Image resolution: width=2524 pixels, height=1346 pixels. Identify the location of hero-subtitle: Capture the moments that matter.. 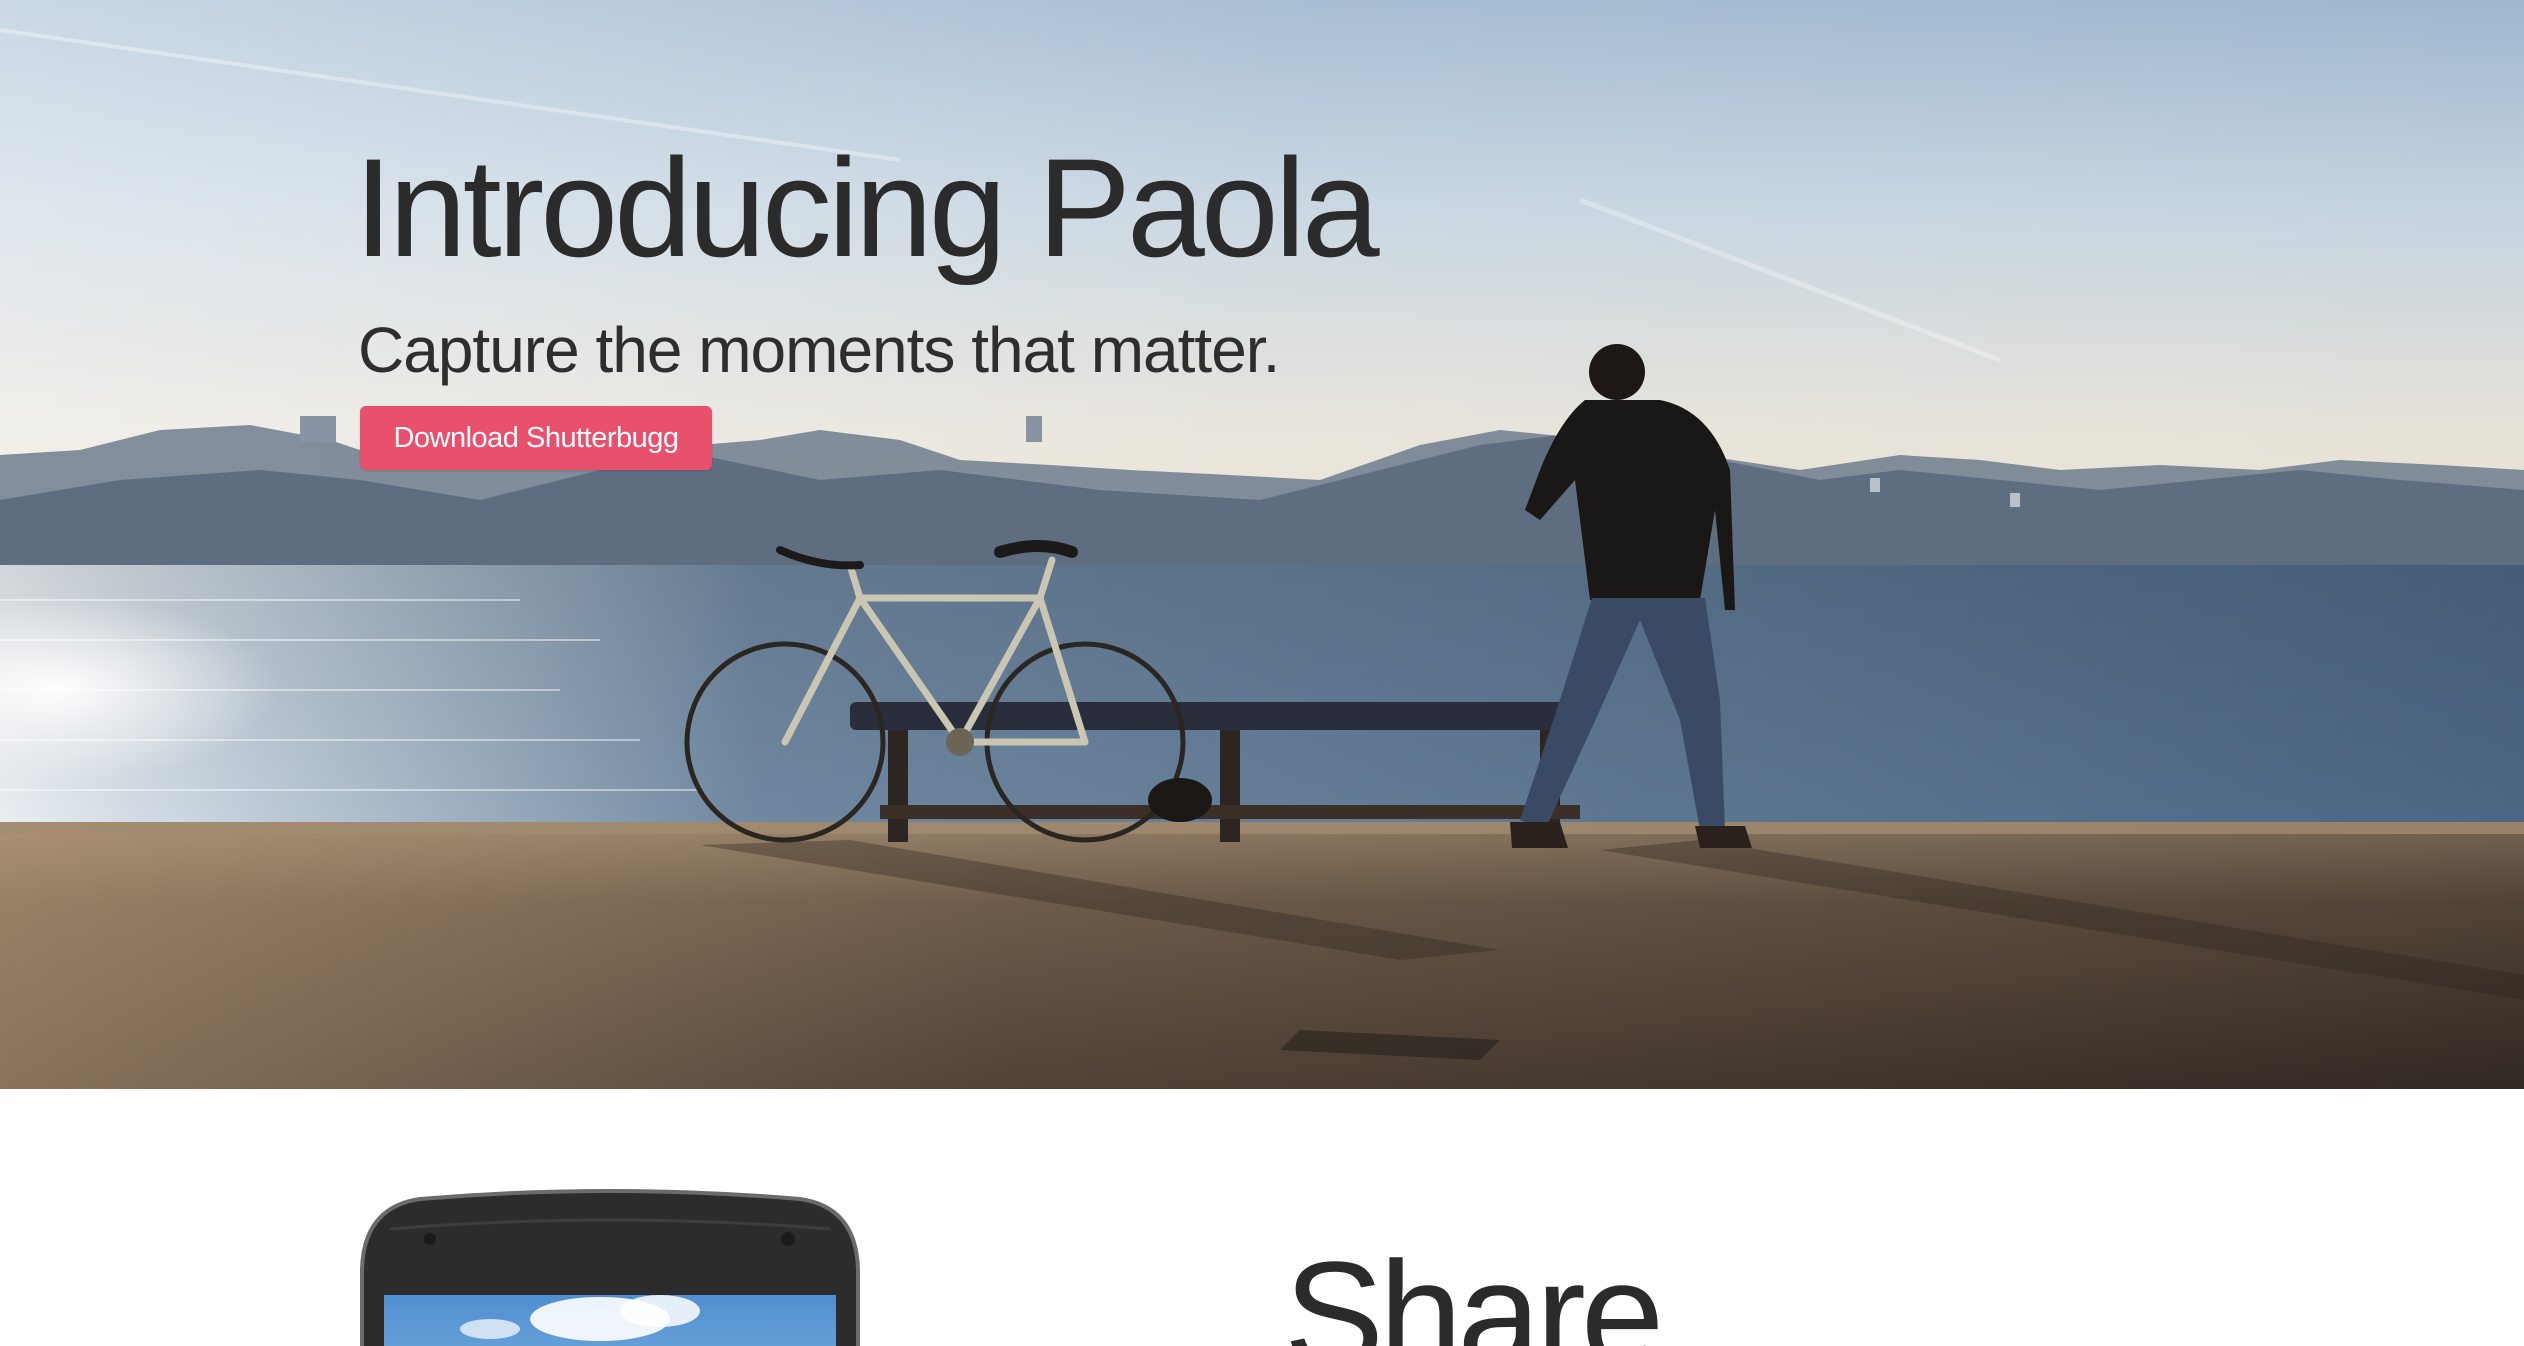
(819, 350).